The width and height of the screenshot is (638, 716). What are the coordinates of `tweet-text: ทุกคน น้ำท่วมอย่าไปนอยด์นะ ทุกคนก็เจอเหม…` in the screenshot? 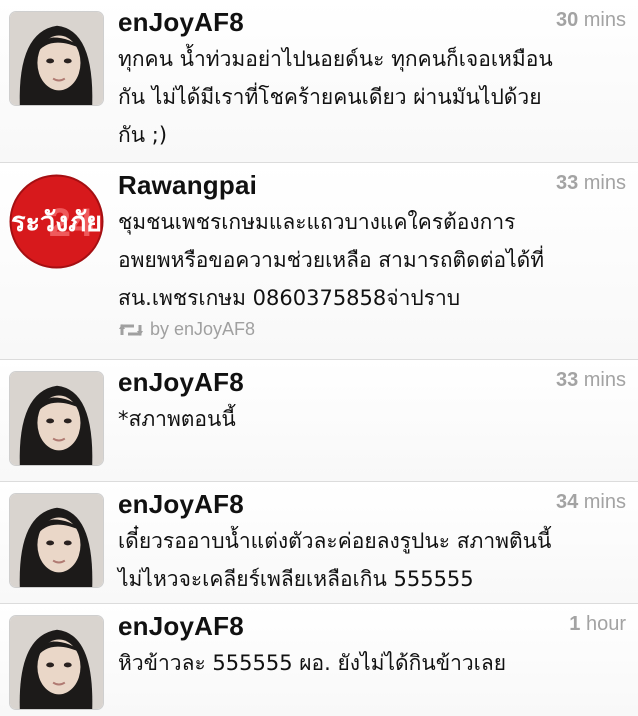 It's located at (368, 97).